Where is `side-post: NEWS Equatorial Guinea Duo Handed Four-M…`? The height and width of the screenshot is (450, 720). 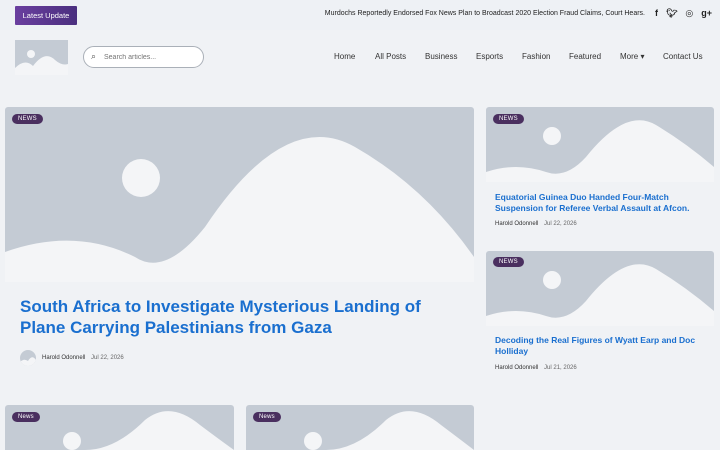 side-post: NEWS Equatorial Guinea Duo Handed Four-M… is located at coordinates (600, 170).